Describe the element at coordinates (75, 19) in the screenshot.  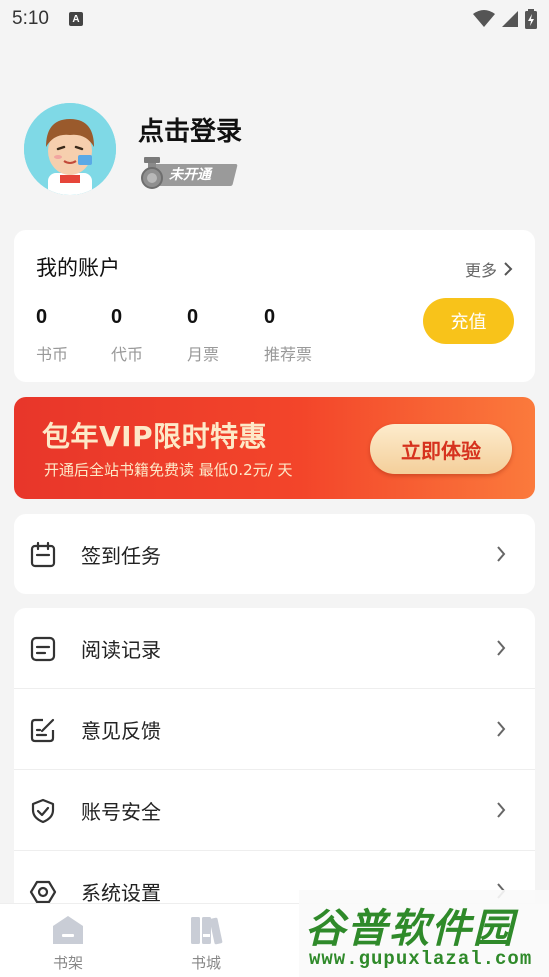
I see `notification-icon: A` at that location.